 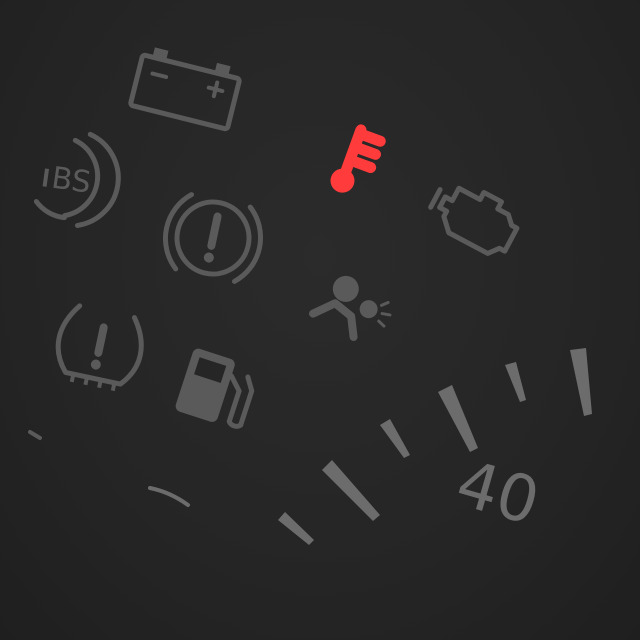 I want to click on check-engine-icon, so click(x=474, y=220).